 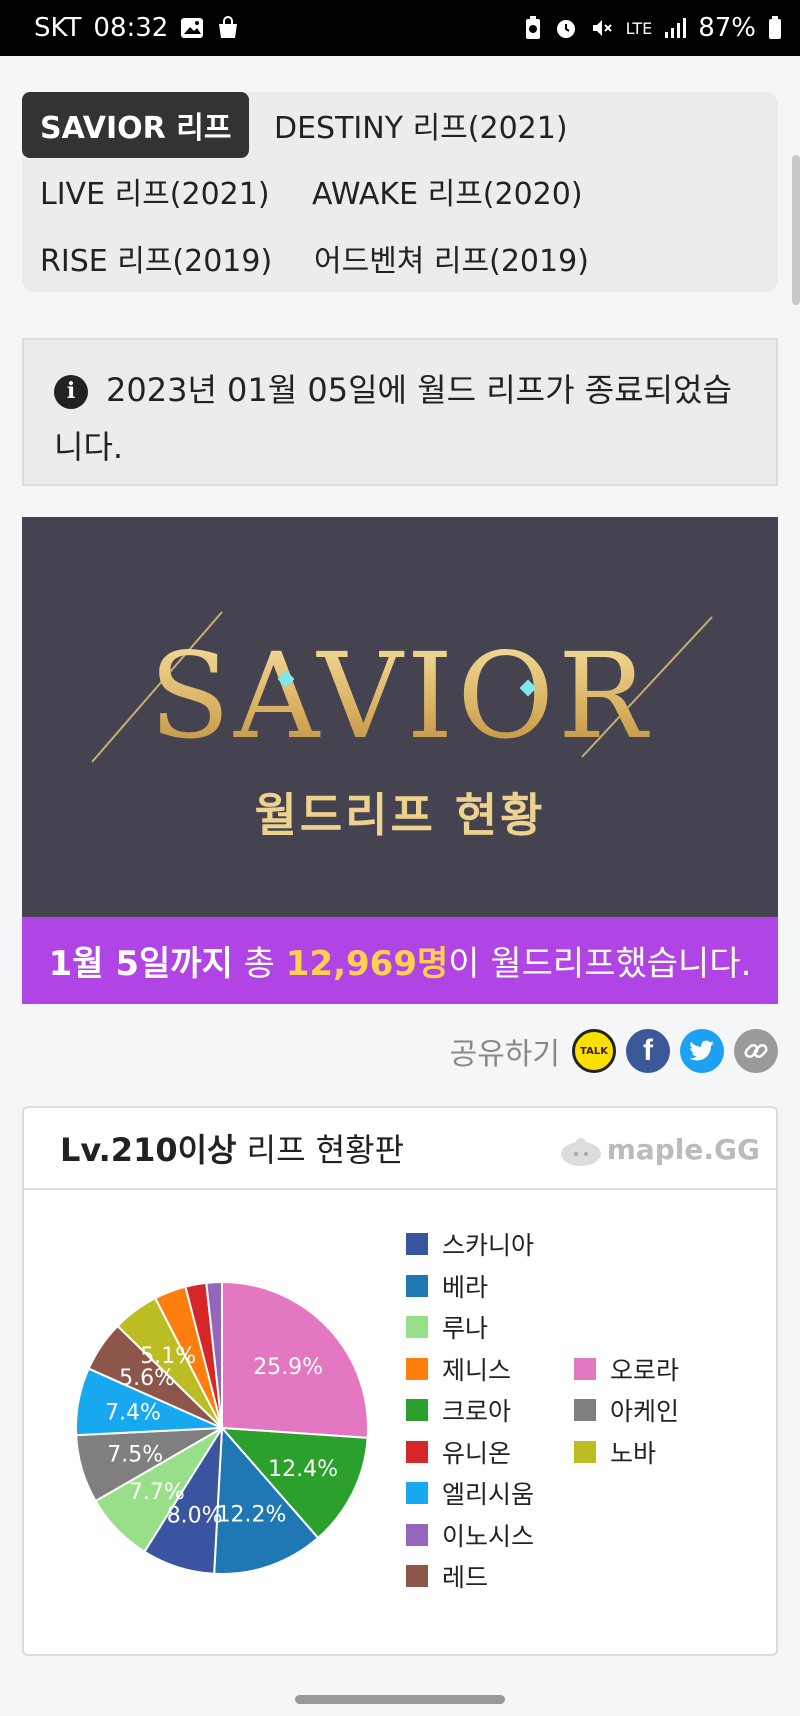 I want to click on pie-value-label: 7.4%, so click(x=133, y=1412).